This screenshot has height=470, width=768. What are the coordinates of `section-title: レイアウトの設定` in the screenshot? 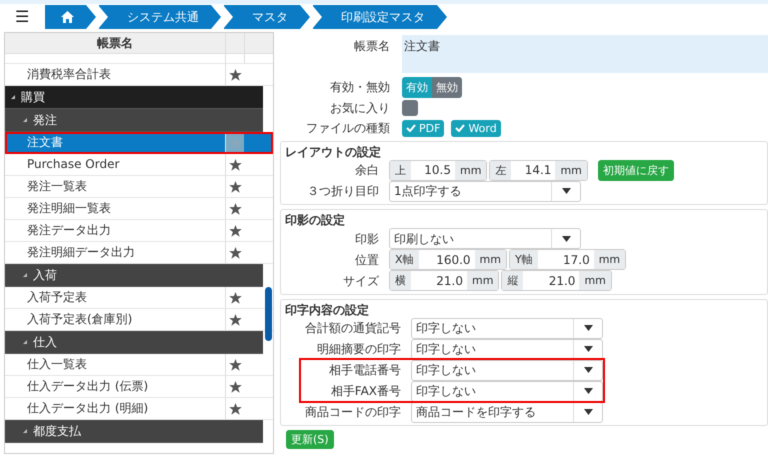 It's located at (333, 152).